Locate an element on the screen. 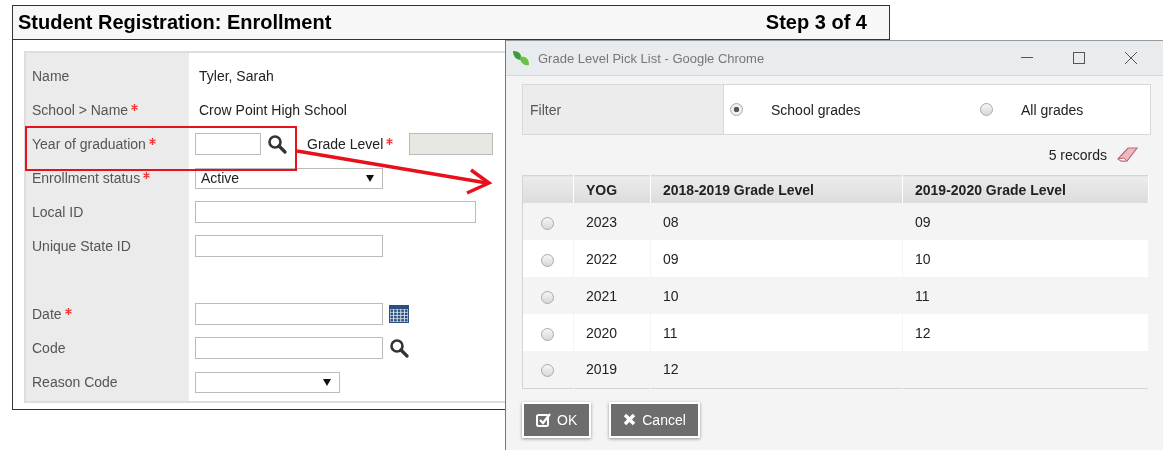  leaf-icon is located at coordinates (521, 58).